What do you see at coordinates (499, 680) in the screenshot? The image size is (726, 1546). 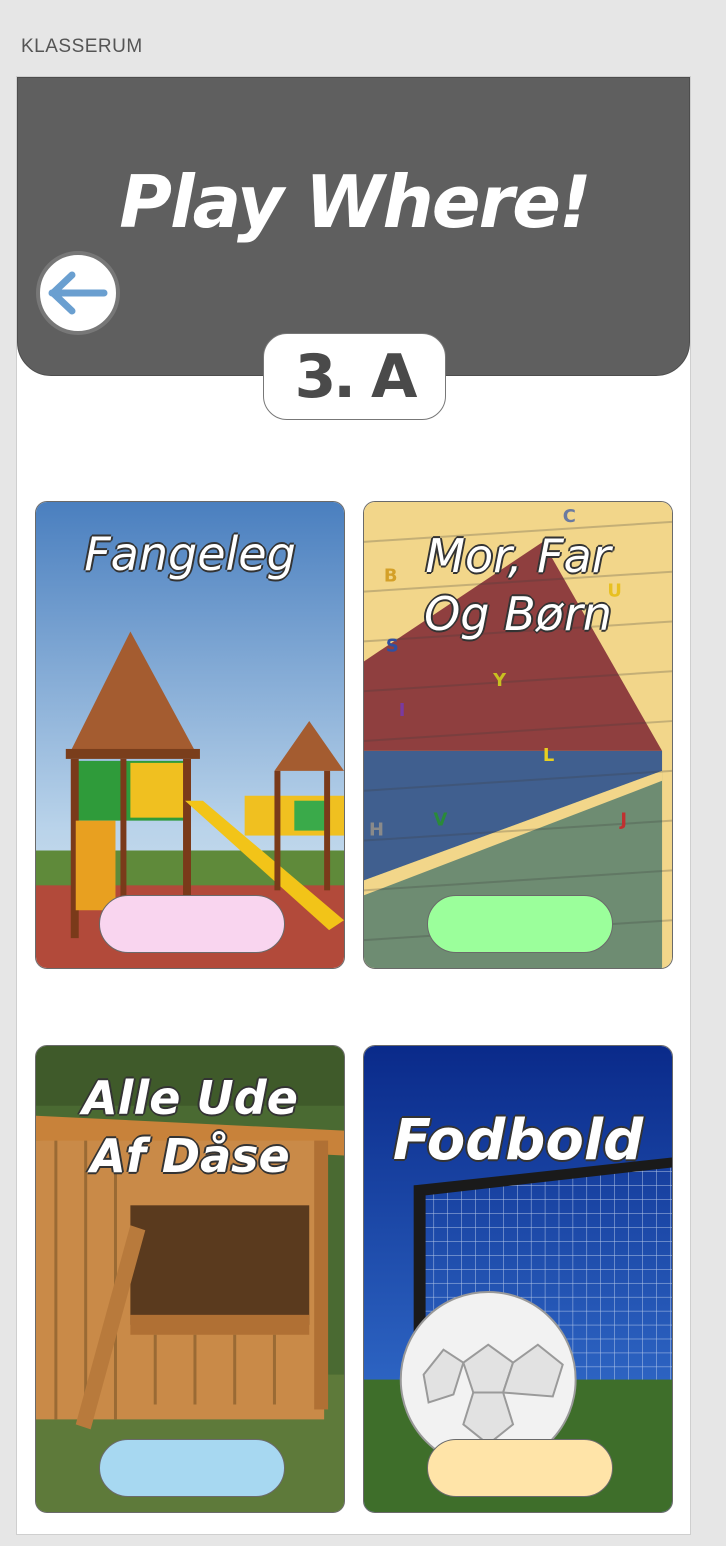 I see `svg-text: Y` at bounding box center [499, 680].